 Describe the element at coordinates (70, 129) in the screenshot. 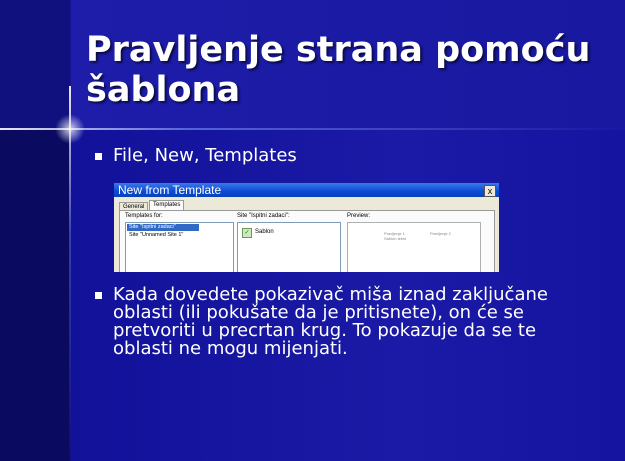

I see `rule-intersection-glow` at that location.